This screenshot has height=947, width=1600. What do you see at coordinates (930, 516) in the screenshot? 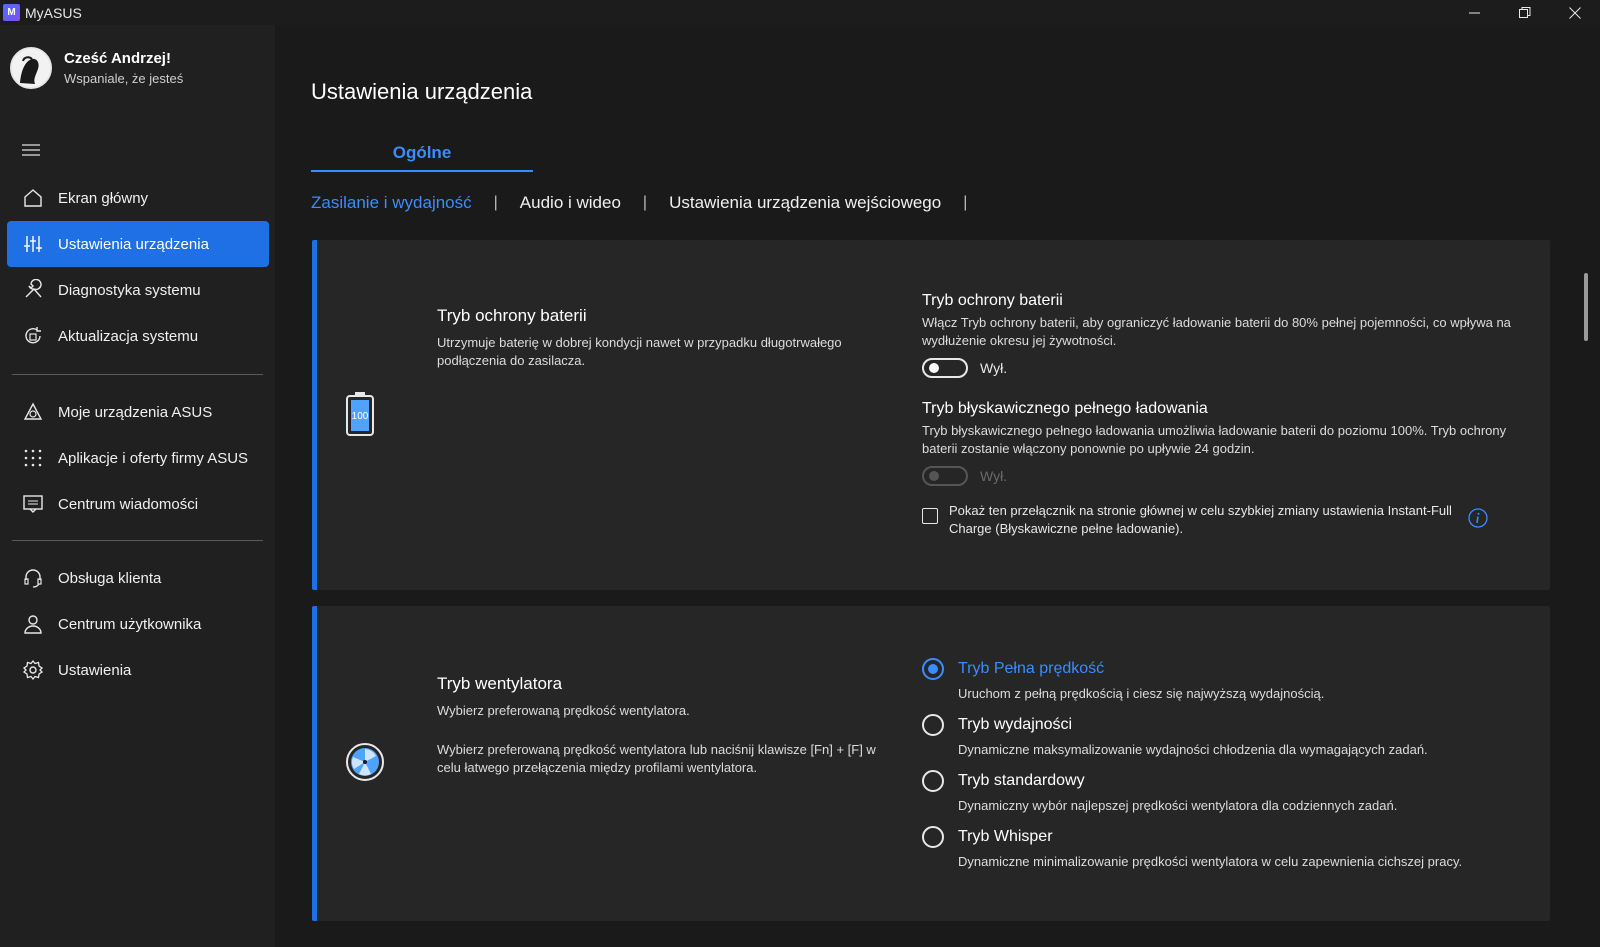
I see `show-on-home-checkbox` at bounding box center [930, 516].